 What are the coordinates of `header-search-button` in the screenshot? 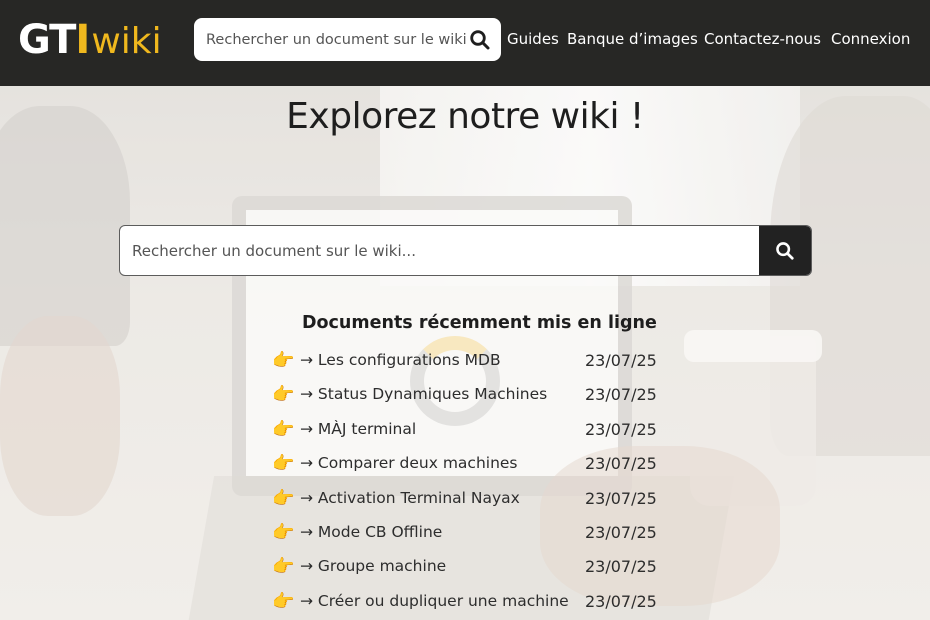 It's located at (480, 40).